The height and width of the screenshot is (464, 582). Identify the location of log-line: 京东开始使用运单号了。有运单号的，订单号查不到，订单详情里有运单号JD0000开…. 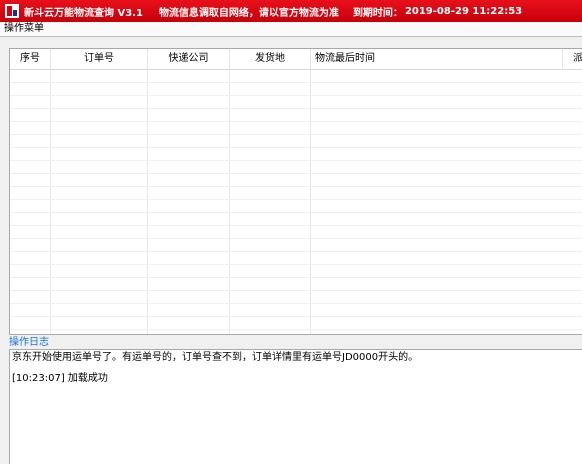
(215, 357).